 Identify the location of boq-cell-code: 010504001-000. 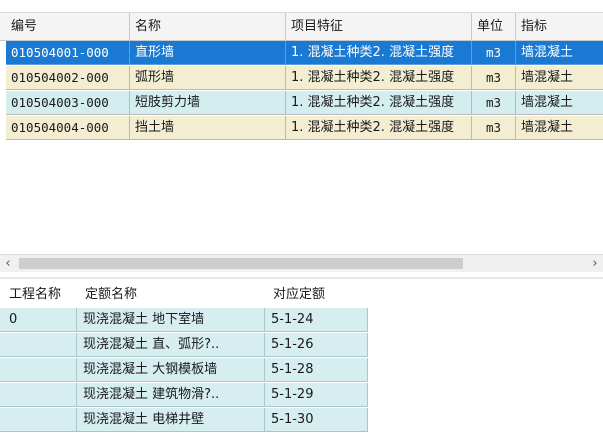
(68, 53).